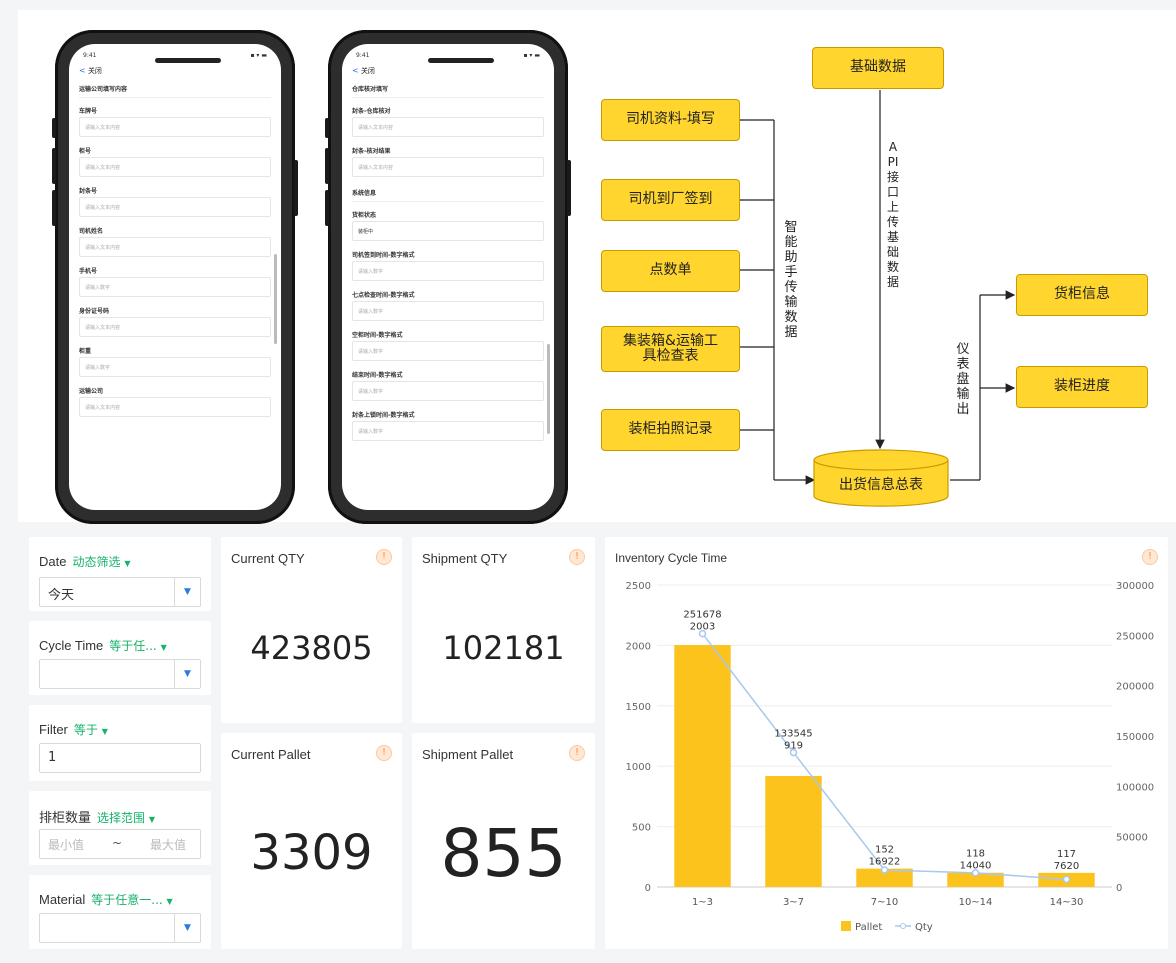 The image size is (1176, 963). I want to click on filter-label: 排柜数量, so click(65, 817).